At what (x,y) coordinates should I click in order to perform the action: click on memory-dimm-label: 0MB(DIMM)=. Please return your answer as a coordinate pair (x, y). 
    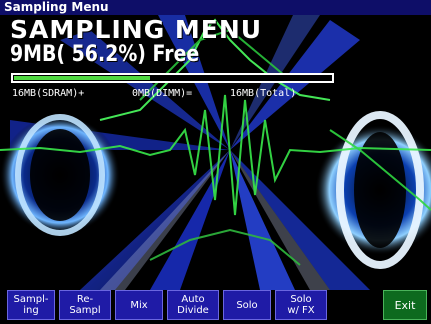
    Looking at the image, I should click on (162, 93).